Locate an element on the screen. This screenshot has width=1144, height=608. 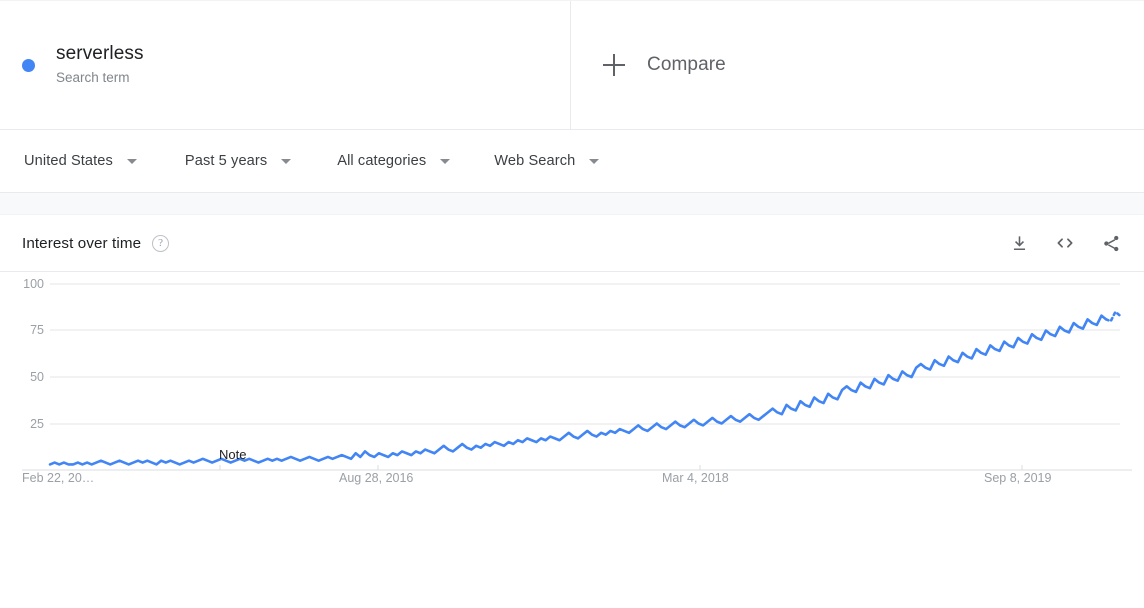
card-title: Interest over time is located at coordinates (82, 243).